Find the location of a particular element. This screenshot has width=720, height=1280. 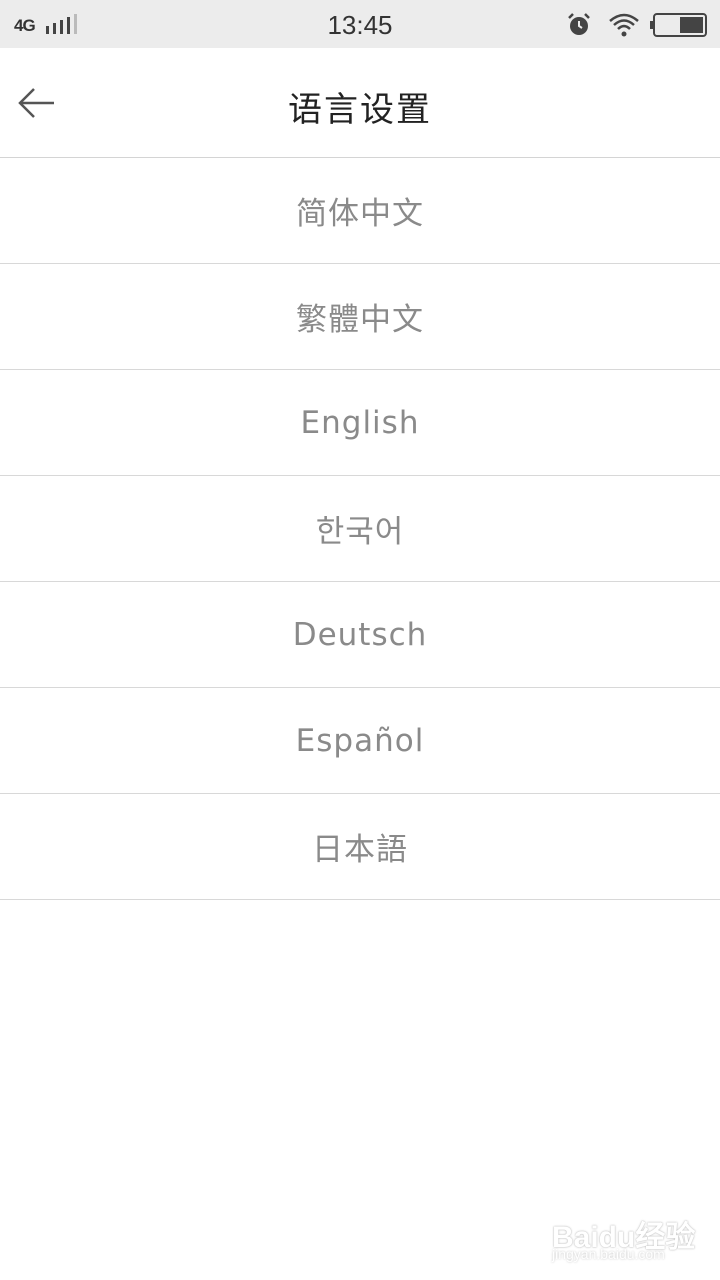

language-item-simplified-chinese: 简体中文 is located at coordinates (360, 211).